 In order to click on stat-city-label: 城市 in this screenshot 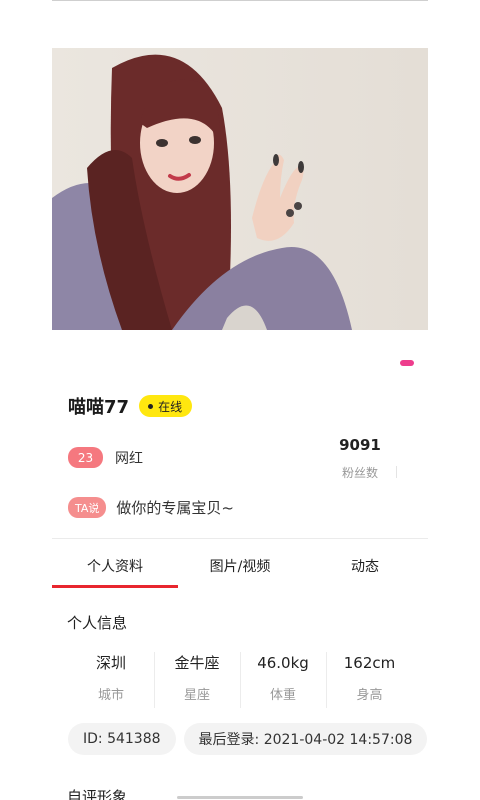, I will do `click(110, 695)`.